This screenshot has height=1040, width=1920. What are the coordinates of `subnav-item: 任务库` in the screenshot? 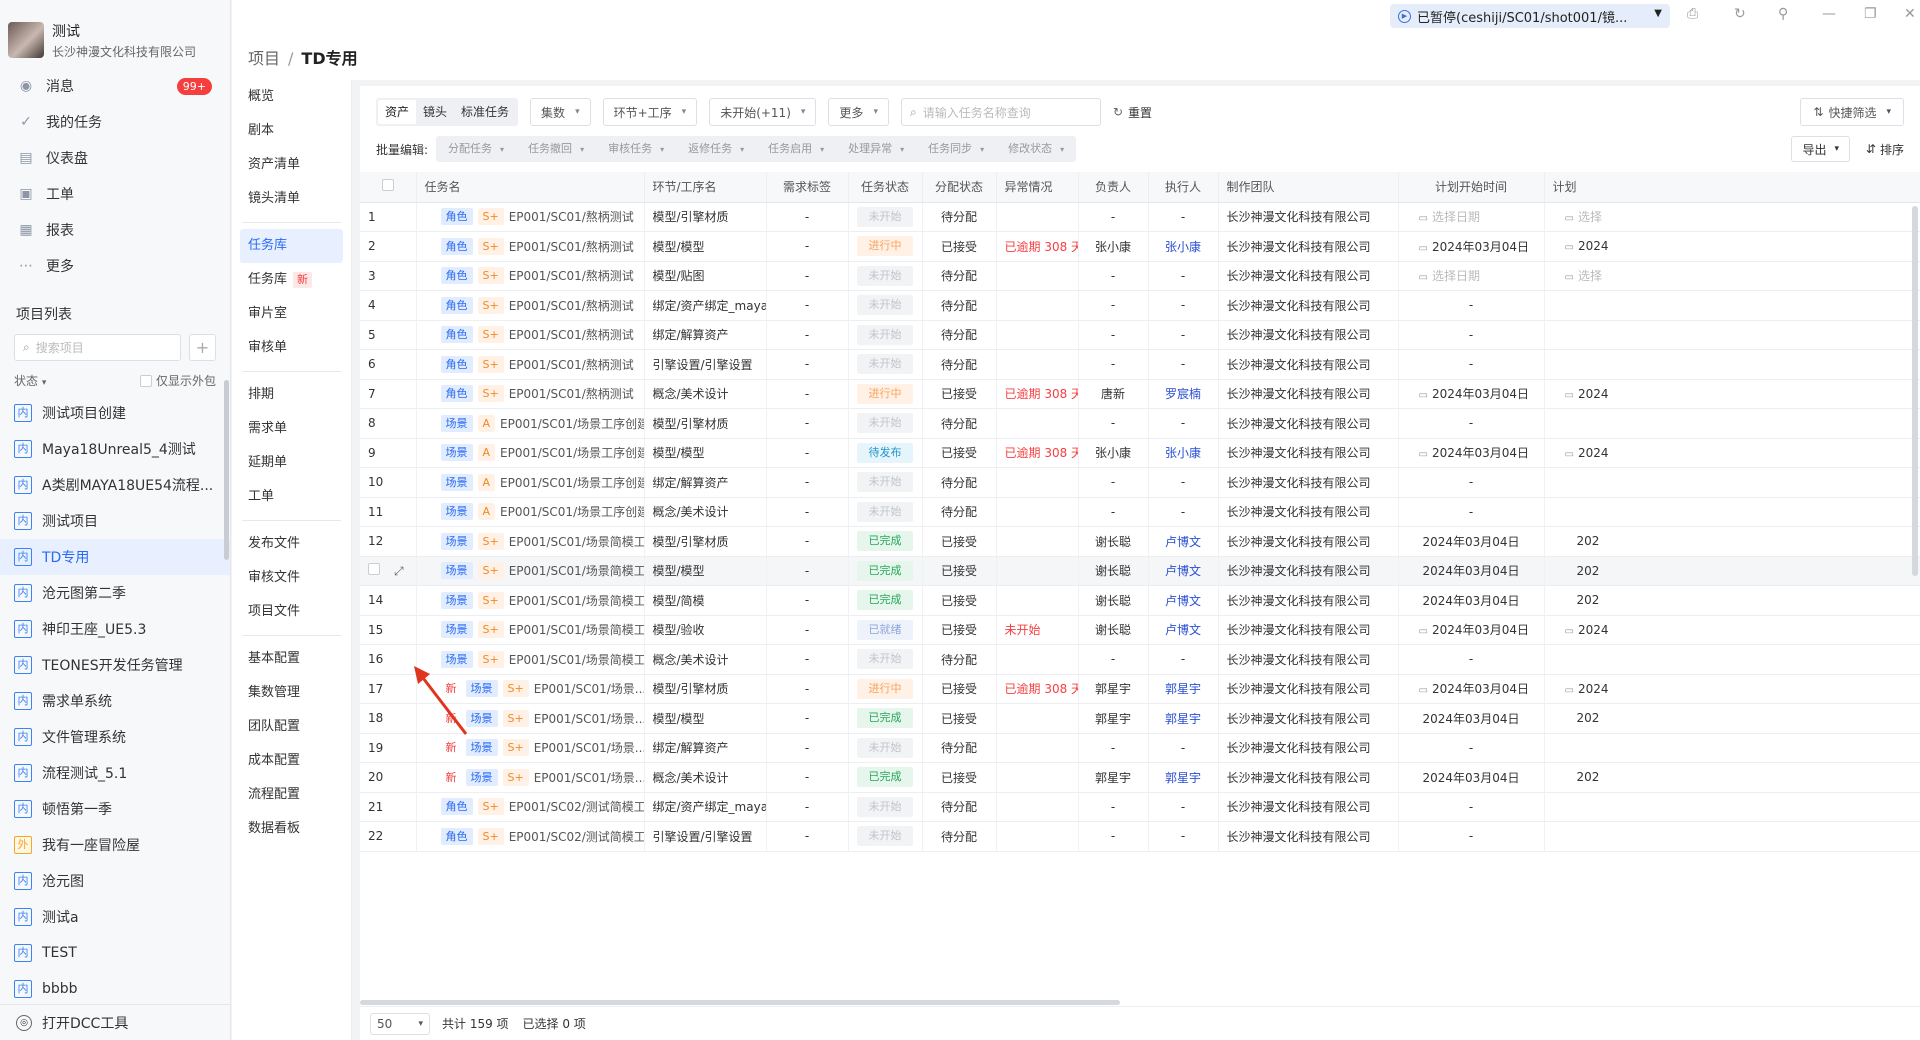 It's located at (291, 246).